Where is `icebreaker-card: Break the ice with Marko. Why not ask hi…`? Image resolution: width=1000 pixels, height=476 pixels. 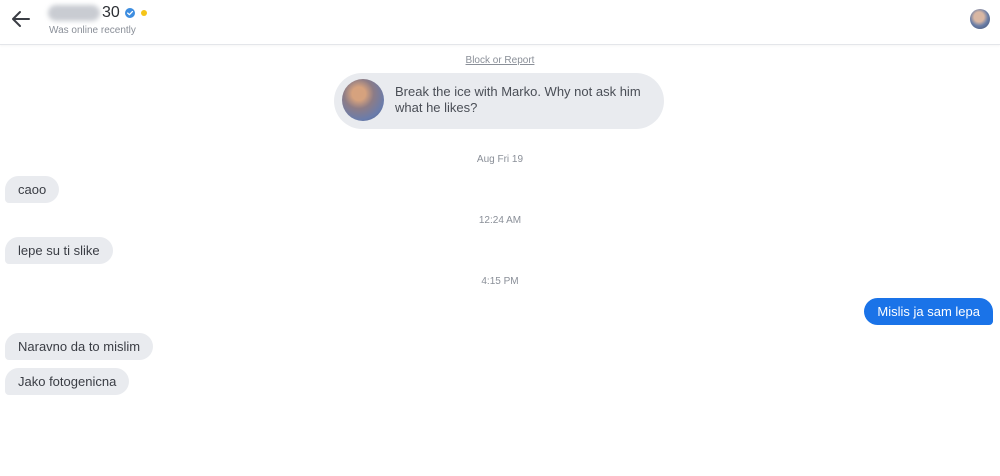 icebreaker-card: Break the ice with Marko. Why not ask hi… is located at coordinates (499, 101).